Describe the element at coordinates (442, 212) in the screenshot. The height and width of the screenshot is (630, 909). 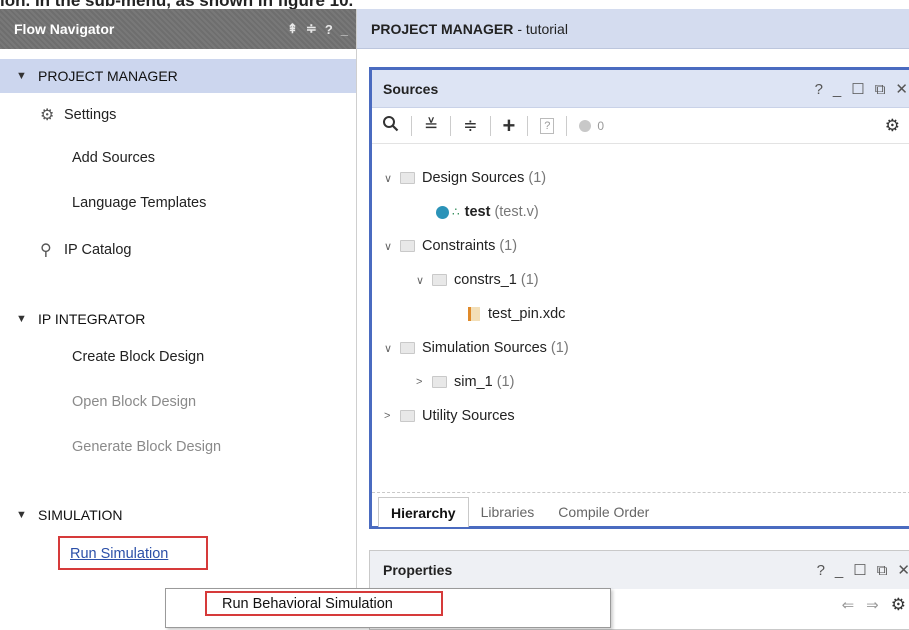
I see `top-module-icon` at that location.